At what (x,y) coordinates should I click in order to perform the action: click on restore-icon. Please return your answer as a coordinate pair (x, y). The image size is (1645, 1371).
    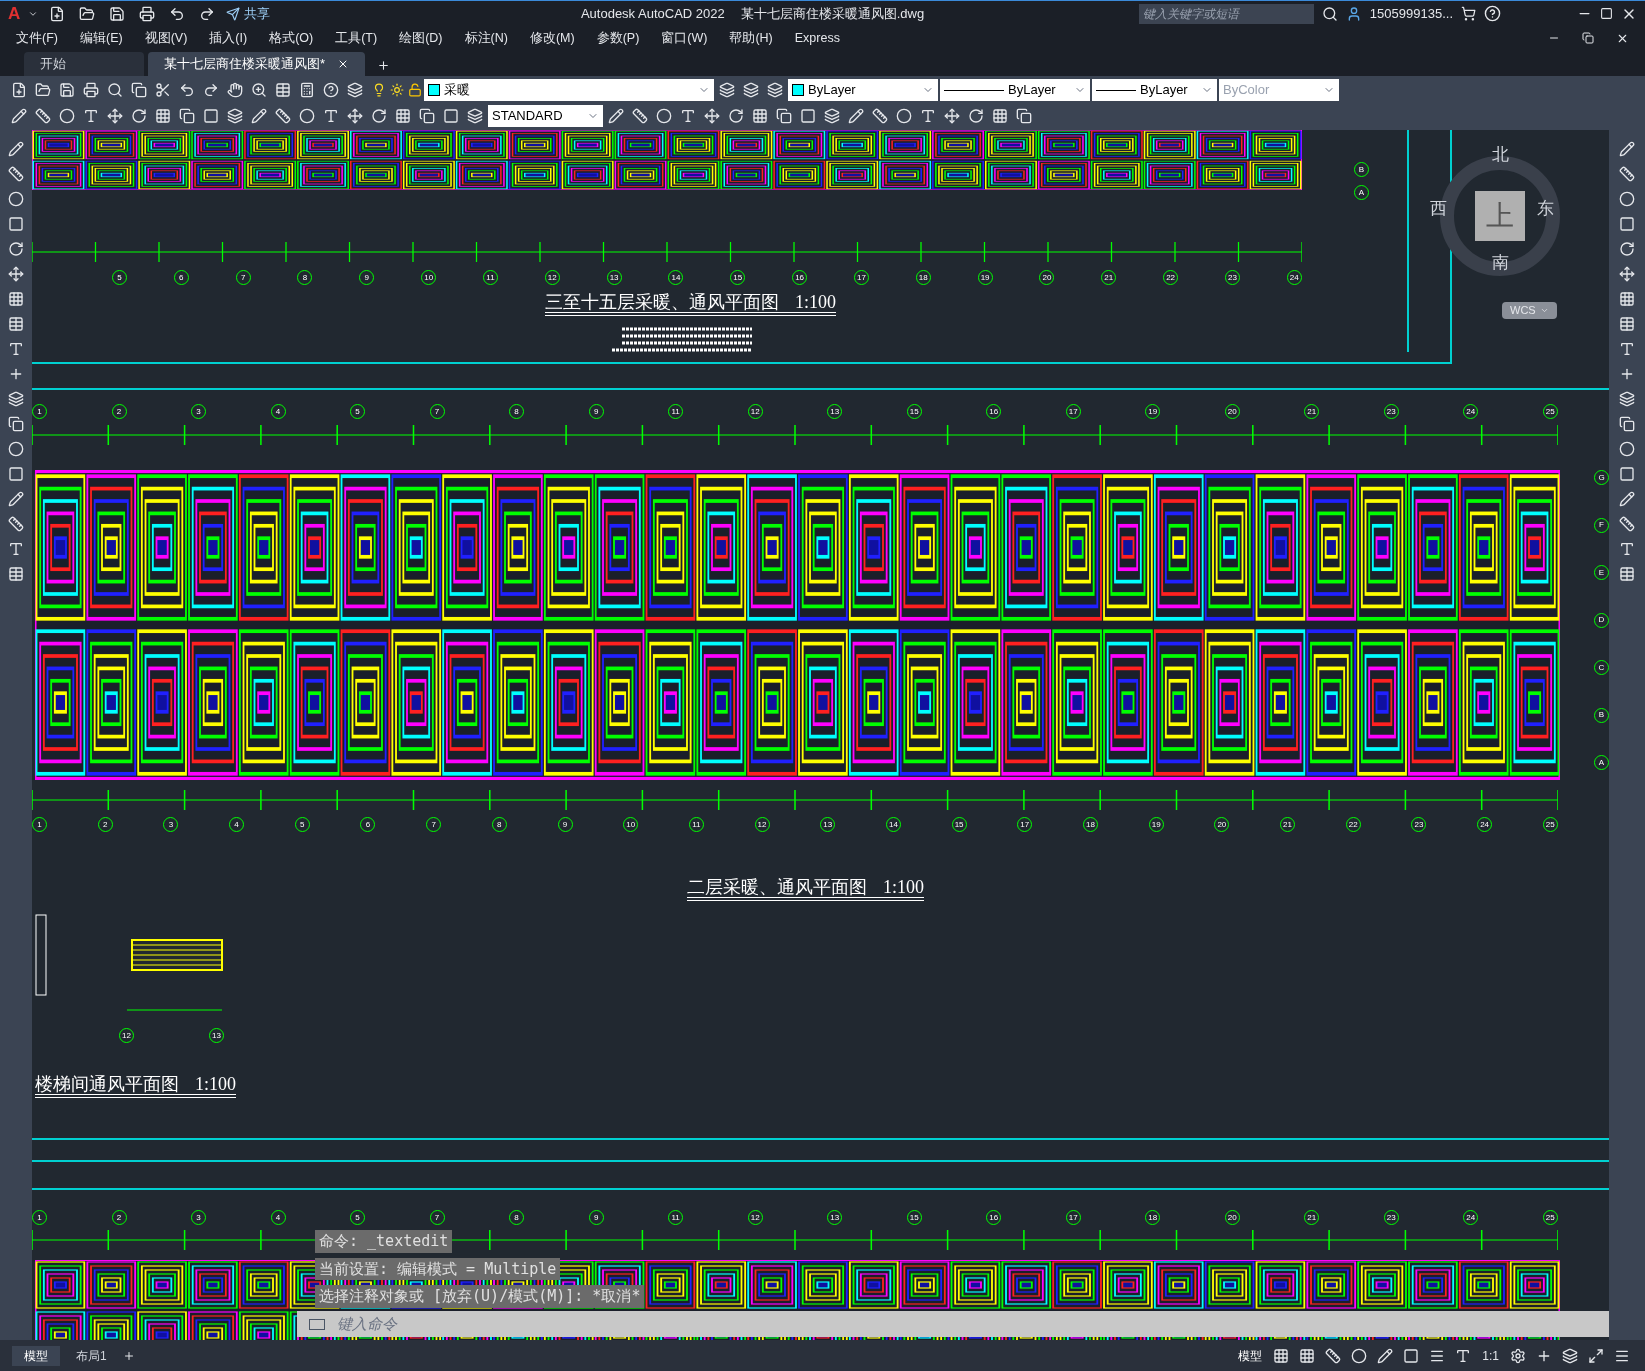
    Looking at the image, I should click on (1588, 38).